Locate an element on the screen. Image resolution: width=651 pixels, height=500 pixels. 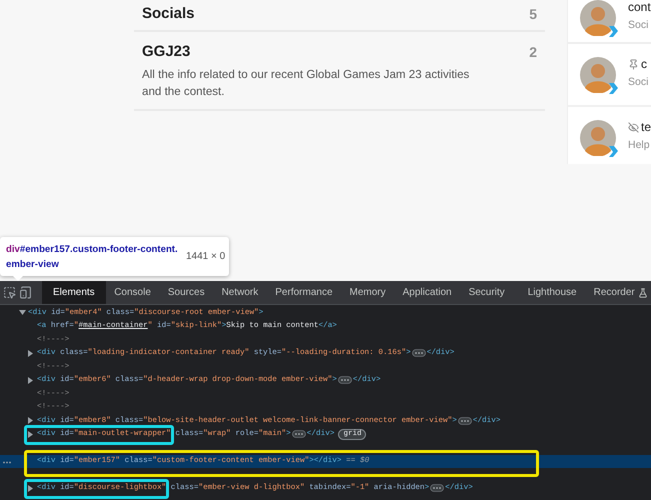
element-size: 1441 × 0 is located at coordinates (206, 256).